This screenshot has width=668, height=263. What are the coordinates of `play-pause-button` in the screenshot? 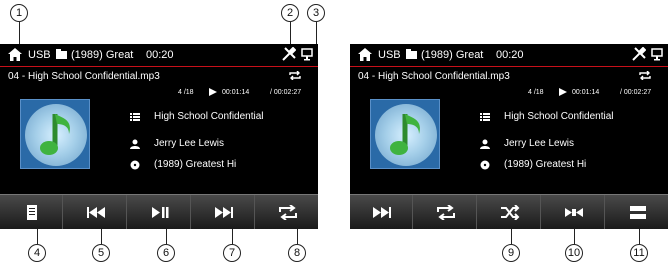 It's located at (159, 212).